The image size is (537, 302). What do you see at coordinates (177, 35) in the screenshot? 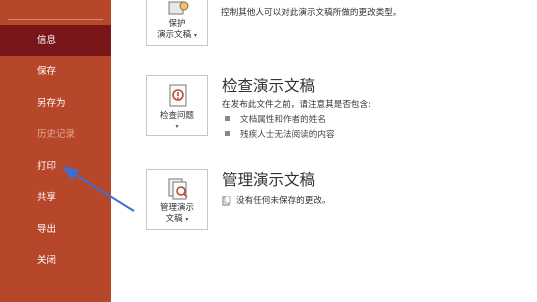
I see `protect-button-label-2: 演示文稿 ▾` at bounding box center [177, 35].